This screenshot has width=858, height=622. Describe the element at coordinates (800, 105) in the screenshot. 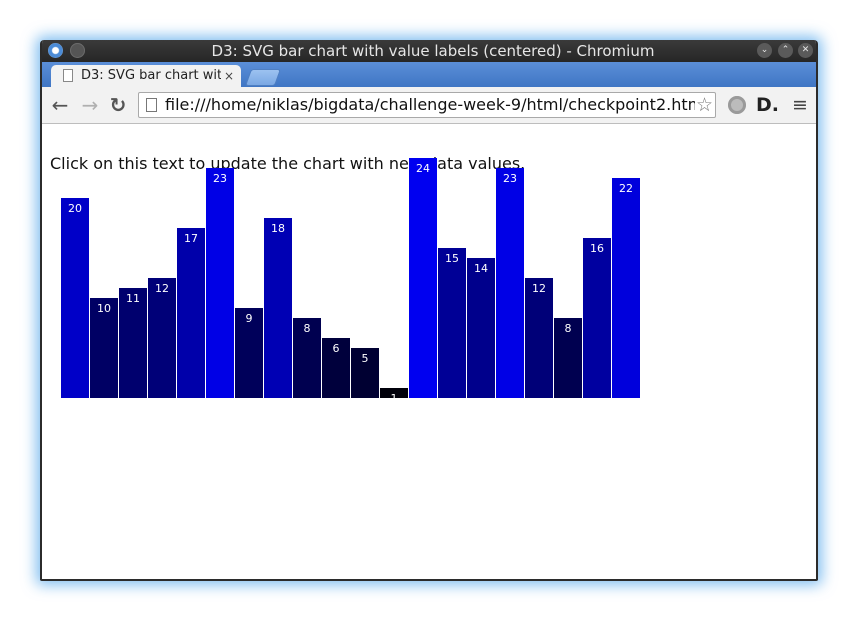

I see `hamburger-menu-icon: ≡` at that location.